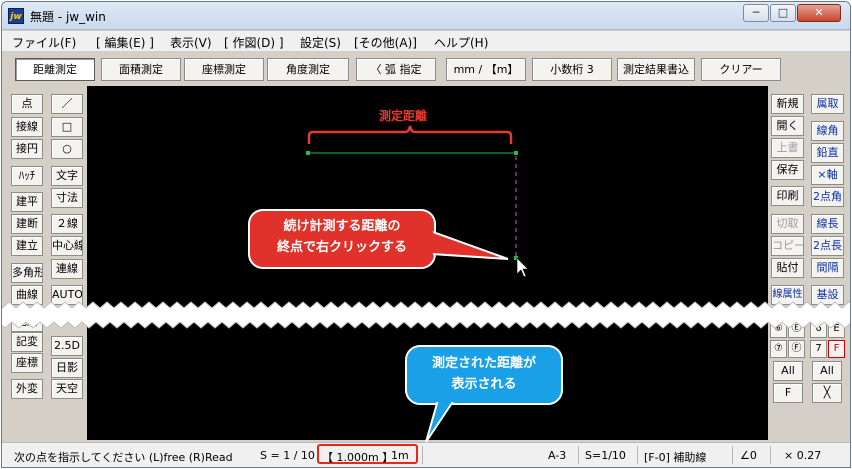  I want to click on status-factor: × 0.27, so click(802, 455).